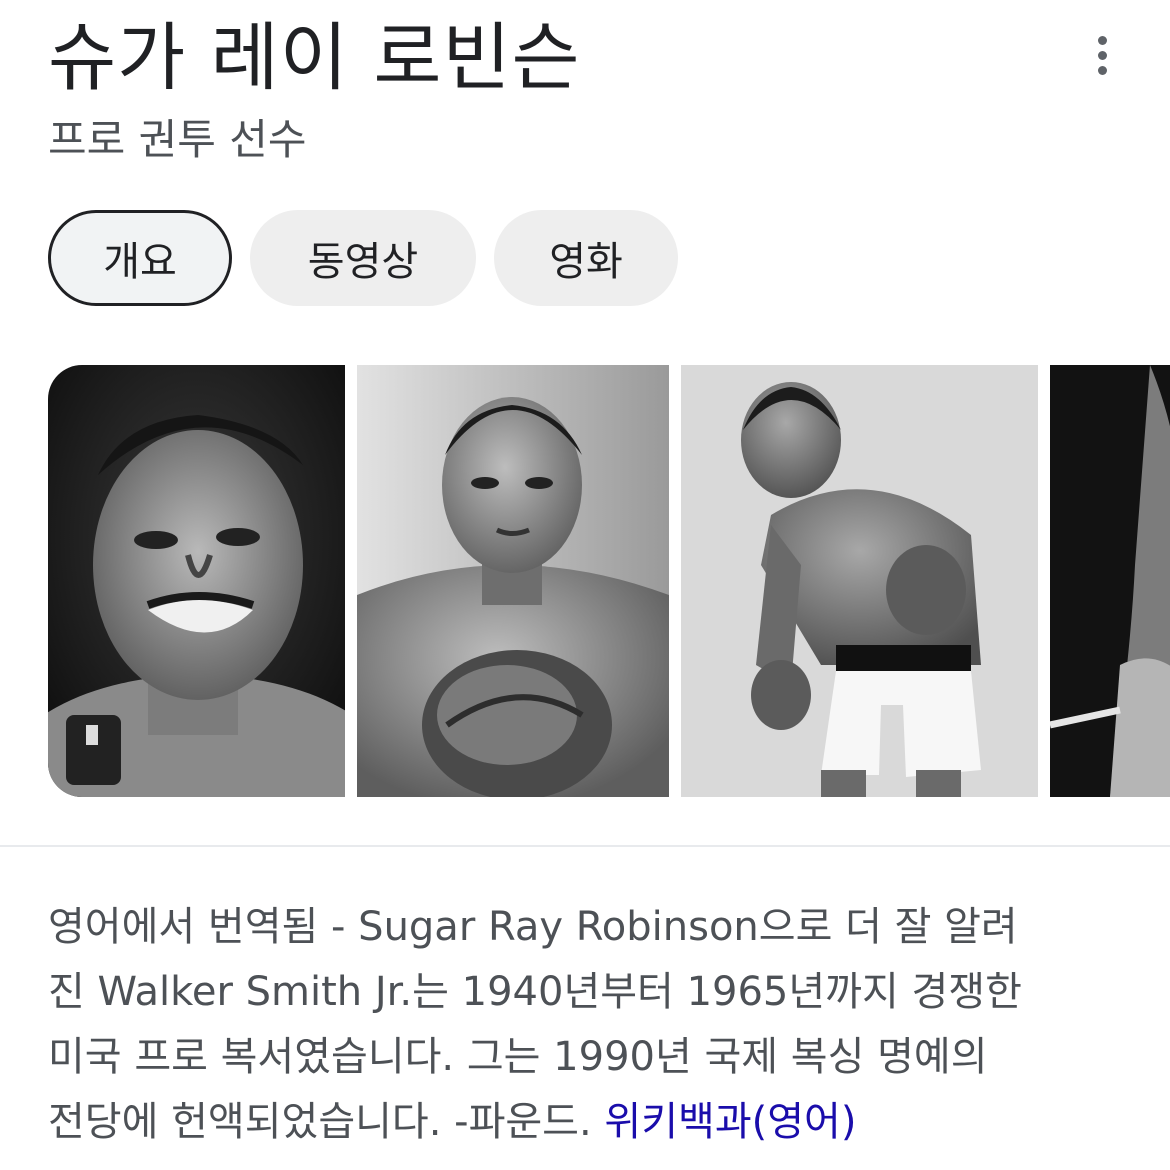 The height and width of the screenshot is (1170, 1170). I want to click on description-line-3: 미국 프로 복서였습니다. 그는 1990년 국제 복싱 명예의, so click(518, 1057).